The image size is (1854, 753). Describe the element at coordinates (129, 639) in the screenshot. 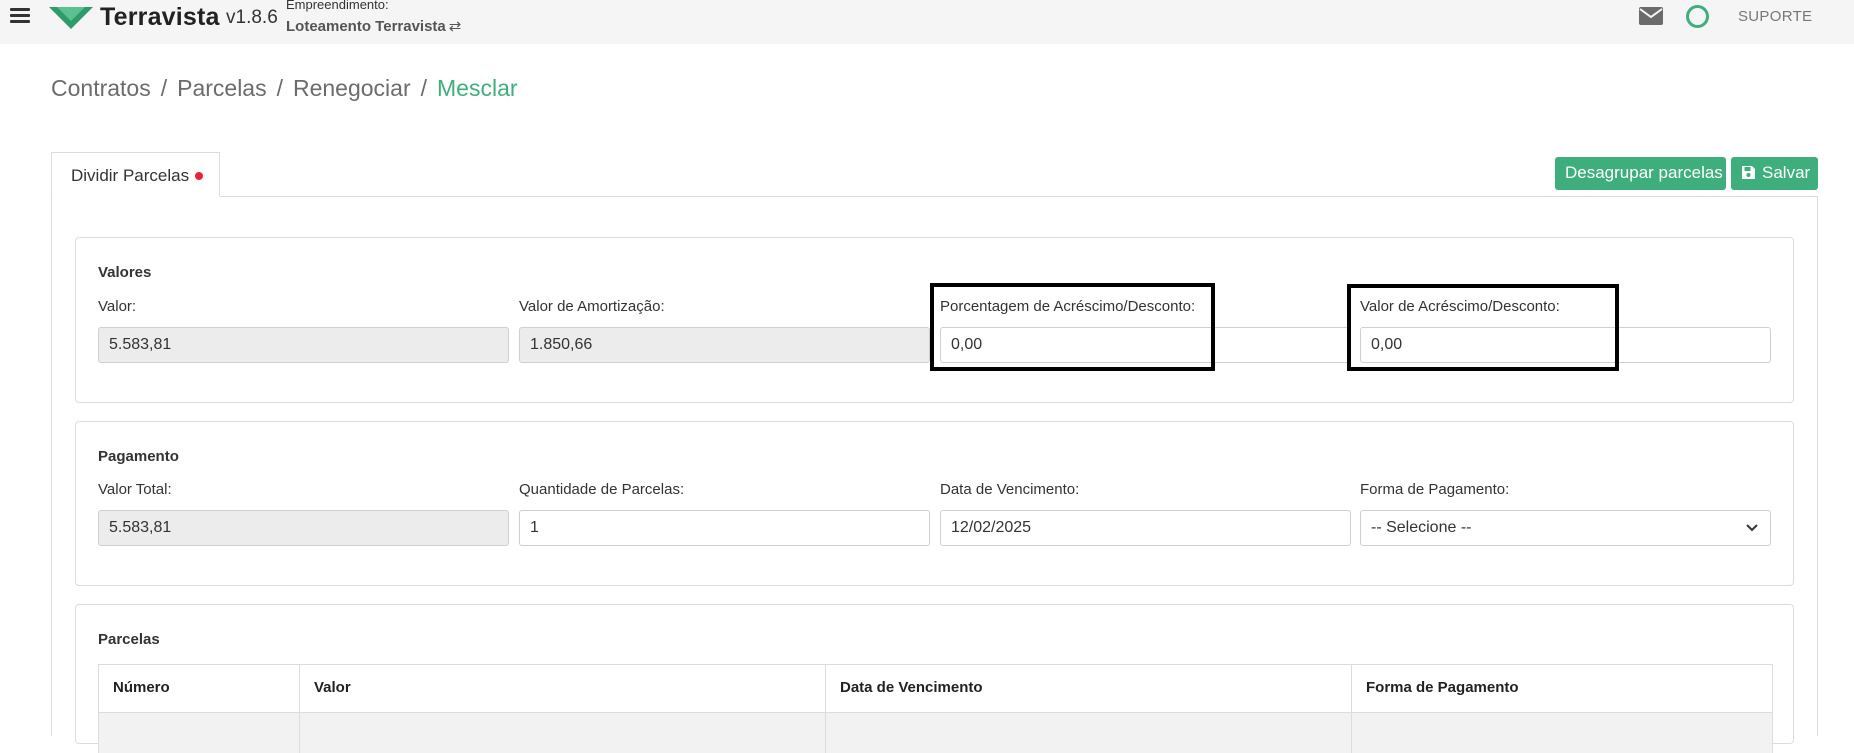

I see `section-title: Parcelas` at that location.